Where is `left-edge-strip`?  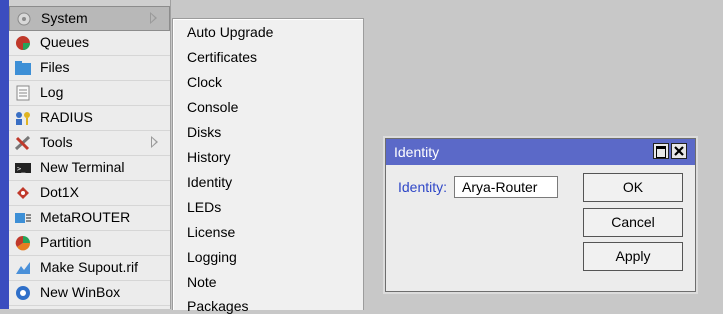
left-edge-strip is located at coordinates (4, 154).